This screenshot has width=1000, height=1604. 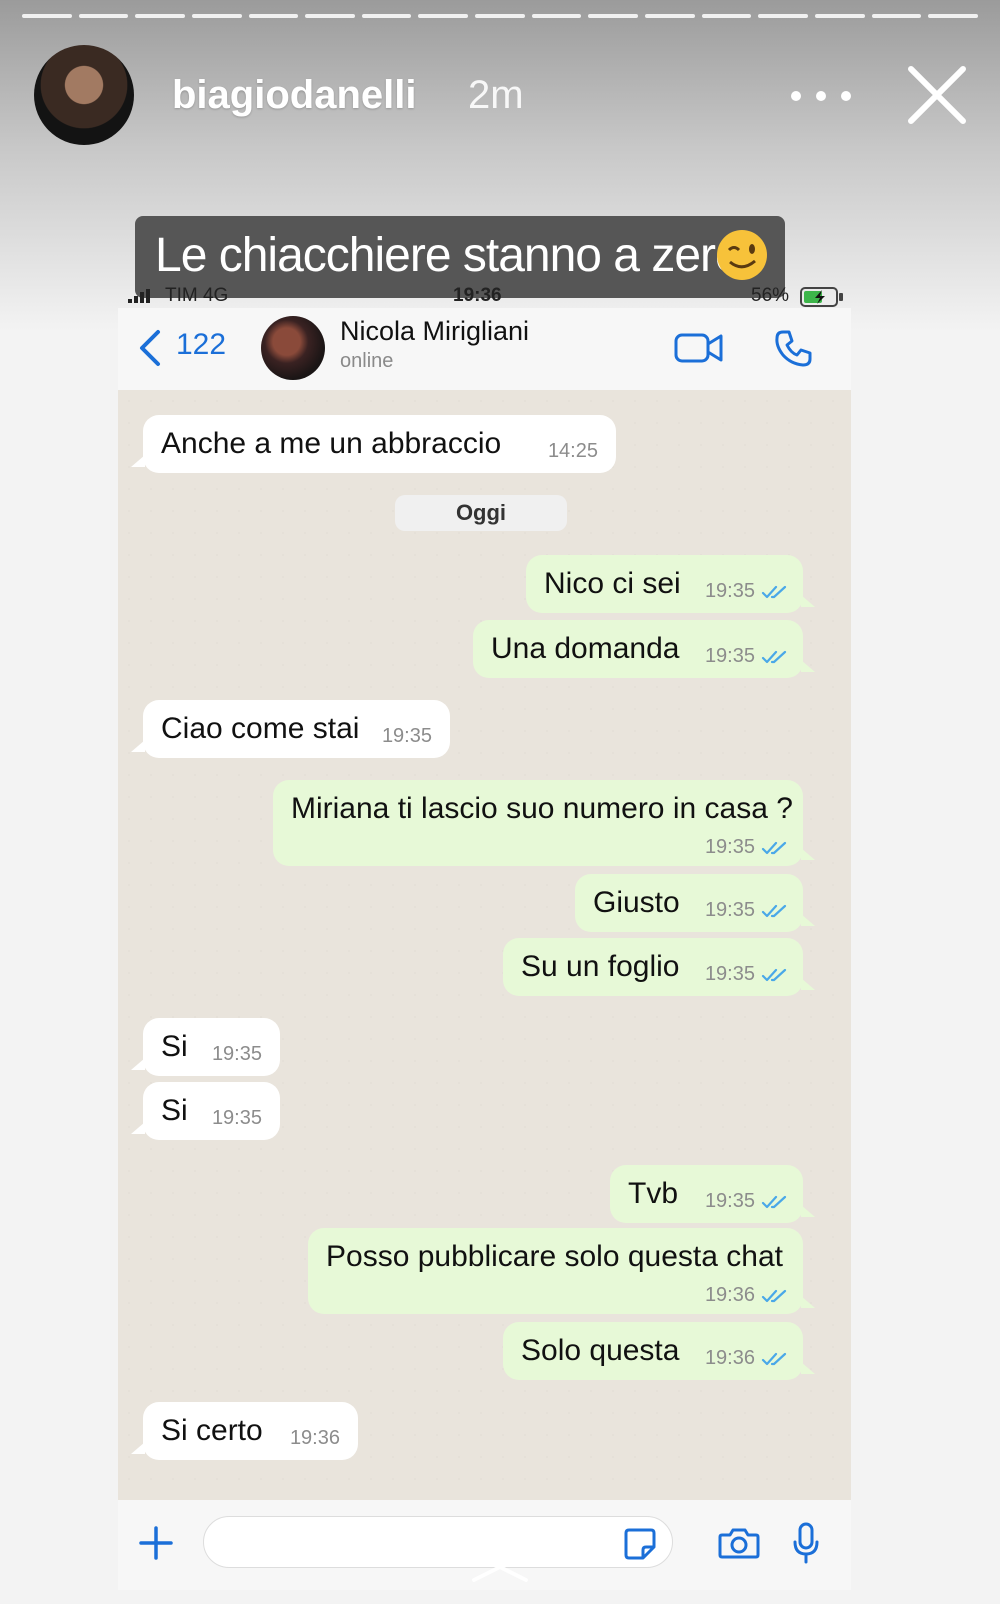 I want to click on contact-avatar, so click(x=293, y=348).